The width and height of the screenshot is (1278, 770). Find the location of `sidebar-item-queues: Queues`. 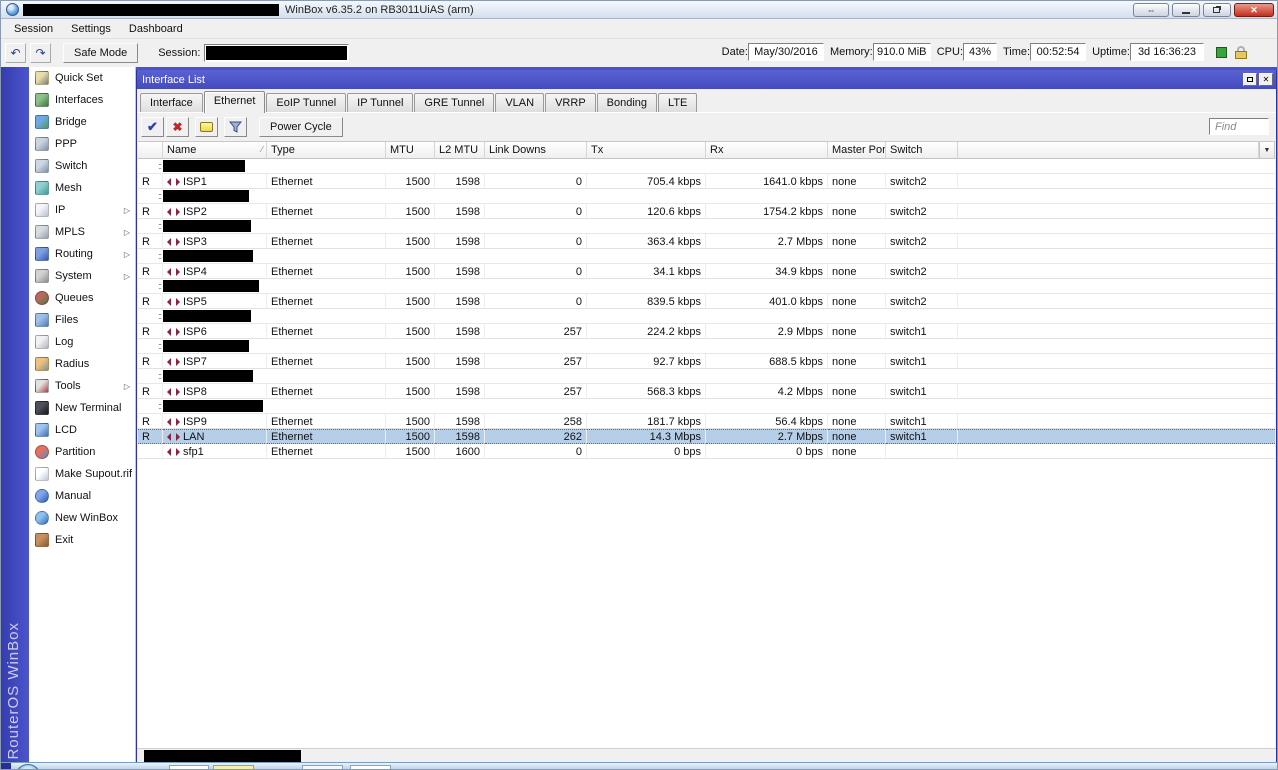

sidebar-item-queues: Queues is located at coordinates (82, 298).